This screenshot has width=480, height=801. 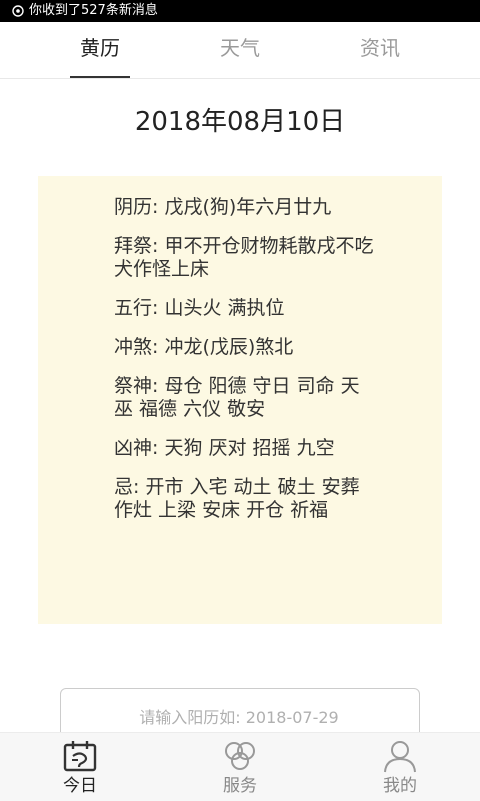 I want to click on circles-icon, so click(x=240, y=756).